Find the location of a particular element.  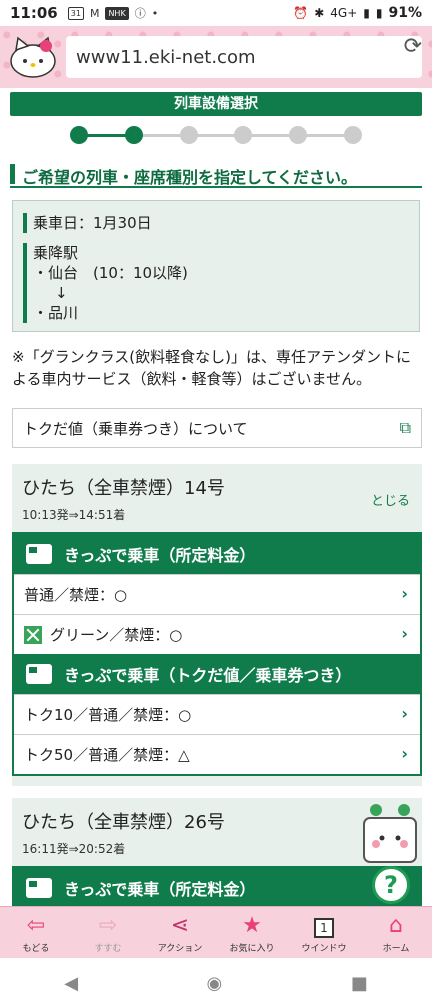

seat-option-row: 普通／禁煙：○ › is located at coordinates (217, 594).